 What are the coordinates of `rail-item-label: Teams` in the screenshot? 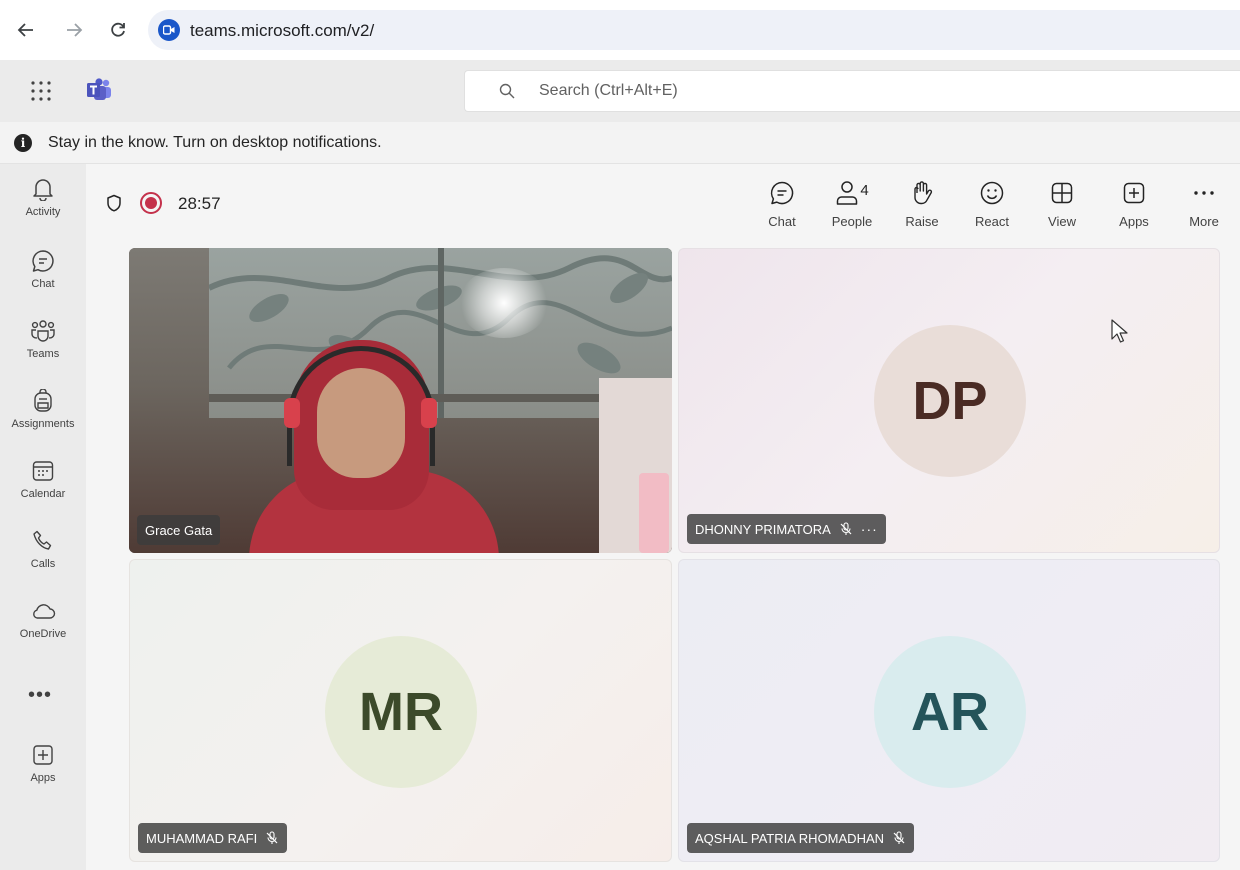 It's located at (43, 354).